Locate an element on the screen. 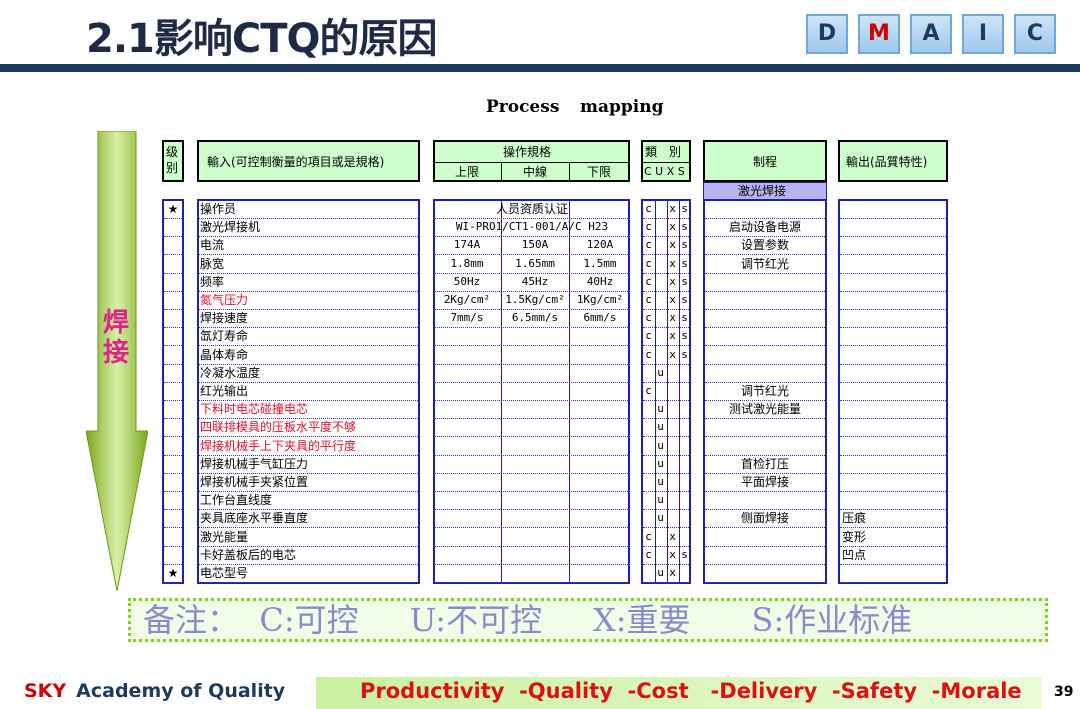 The width and height of the screenshot is (1080, 709). dmaic-i: I is located at coordinates (983, 34).